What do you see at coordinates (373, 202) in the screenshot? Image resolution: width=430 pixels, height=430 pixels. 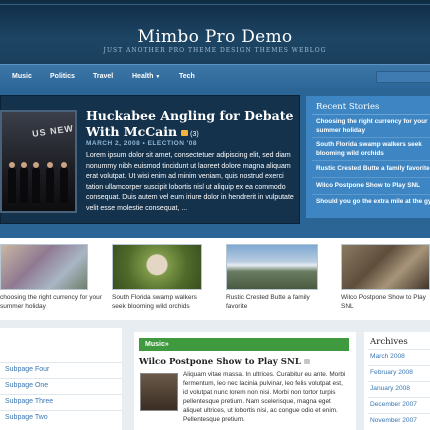 I see `recent-story-link: Should you go the extra mile at the gym` at bounding box center [373, 202].